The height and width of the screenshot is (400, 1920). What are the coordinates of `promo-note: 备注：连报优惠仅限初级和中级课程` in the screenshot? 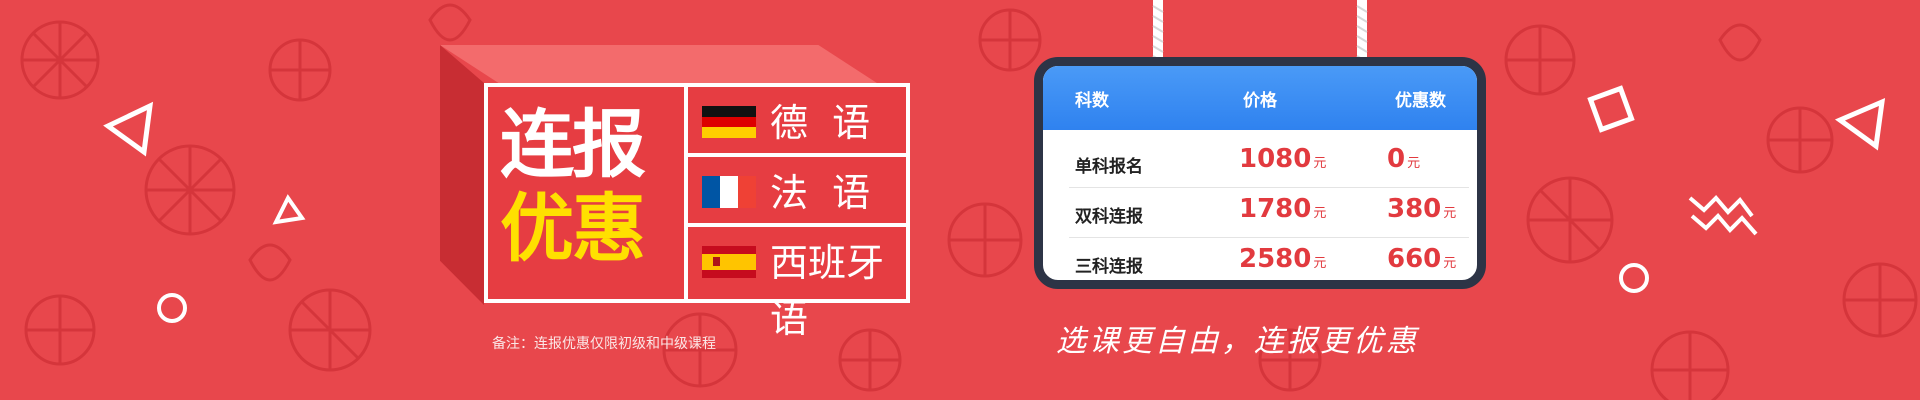 It's located at (604, 344).